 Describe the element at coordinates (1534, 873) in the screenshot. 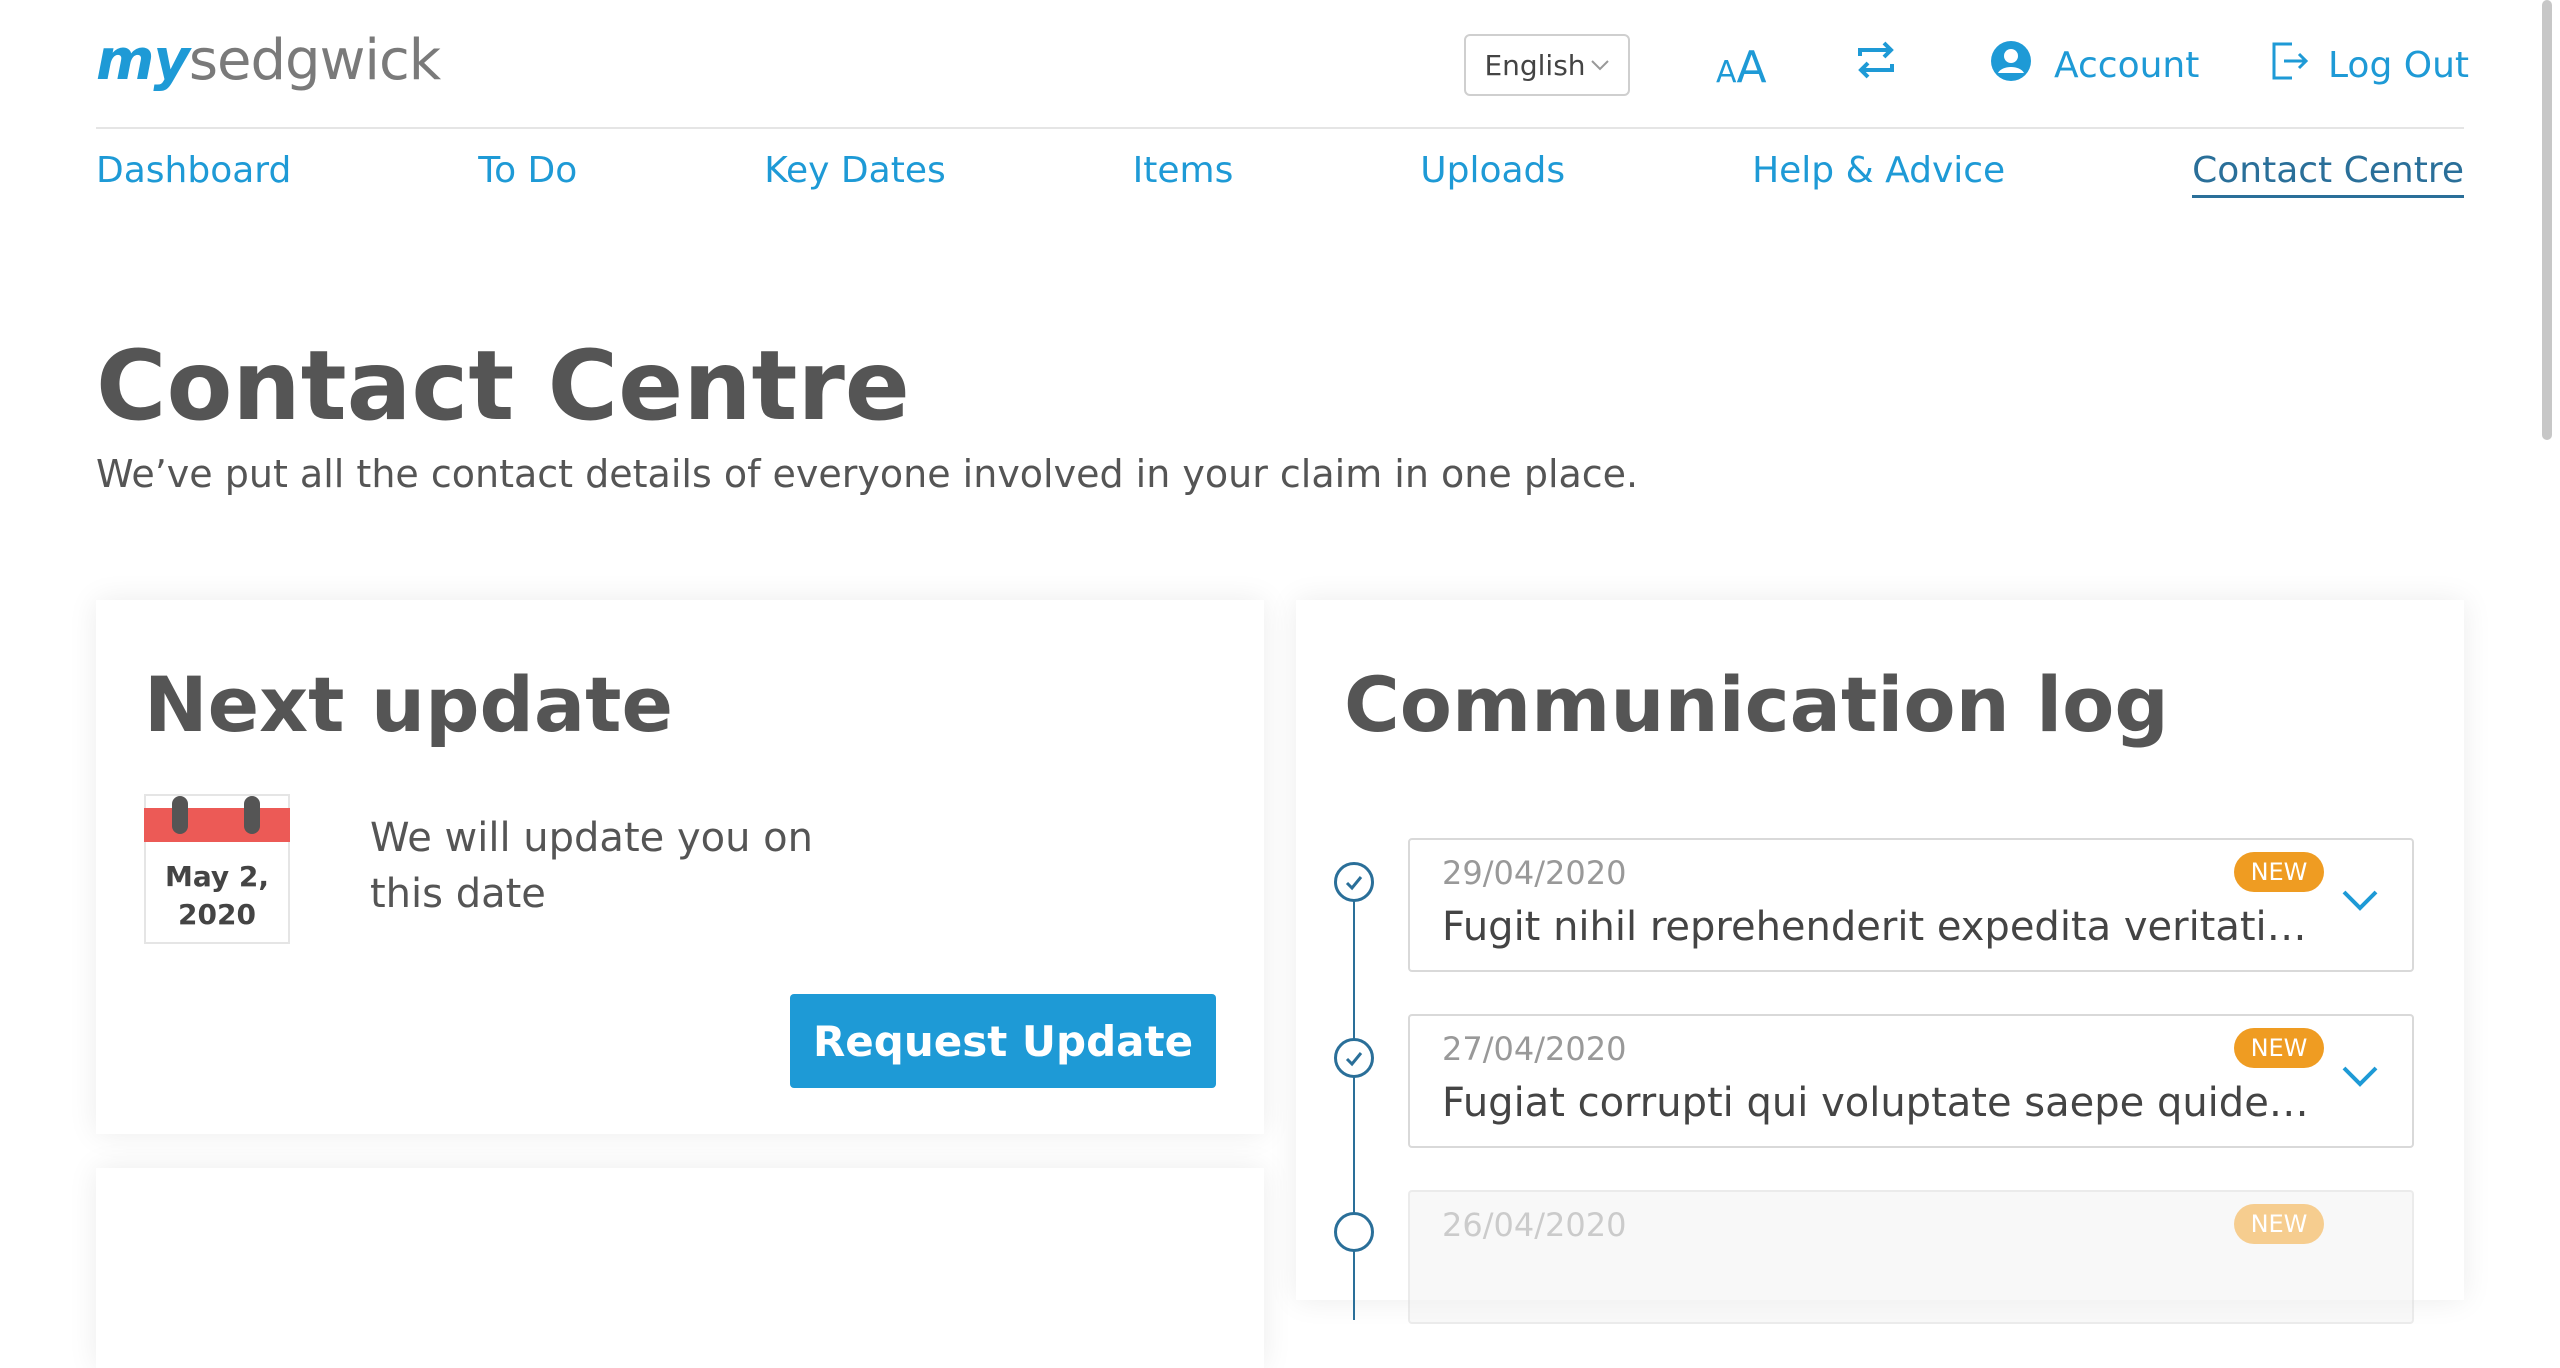

I see `log-date: 29/04/2020` at that location.